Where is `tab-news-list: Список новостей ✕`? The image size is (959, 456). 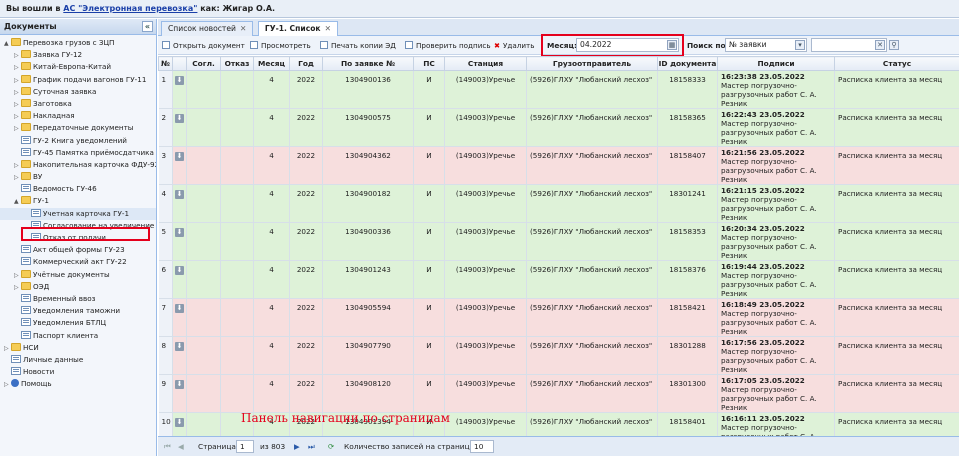
tab-news-list: Список новостей ✕ is located at coordinates (207, 28).